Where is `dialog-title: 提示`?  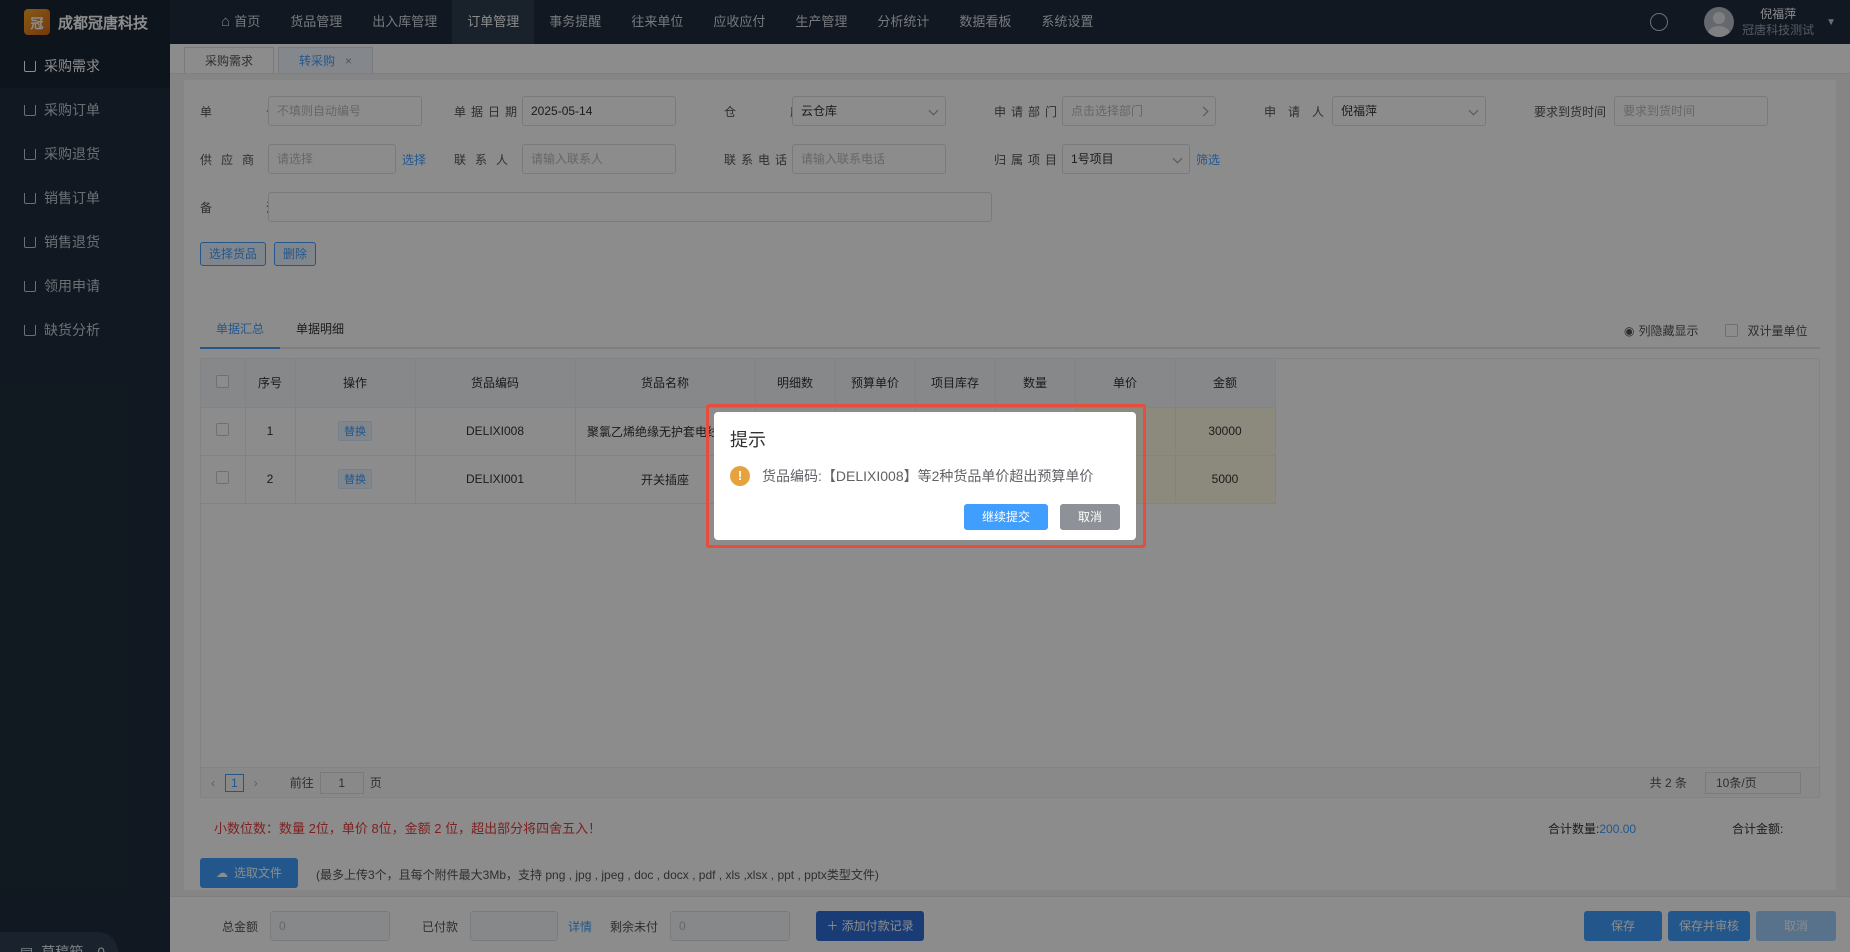 dialog-title: 提示 is located at coordinates (748, 440).